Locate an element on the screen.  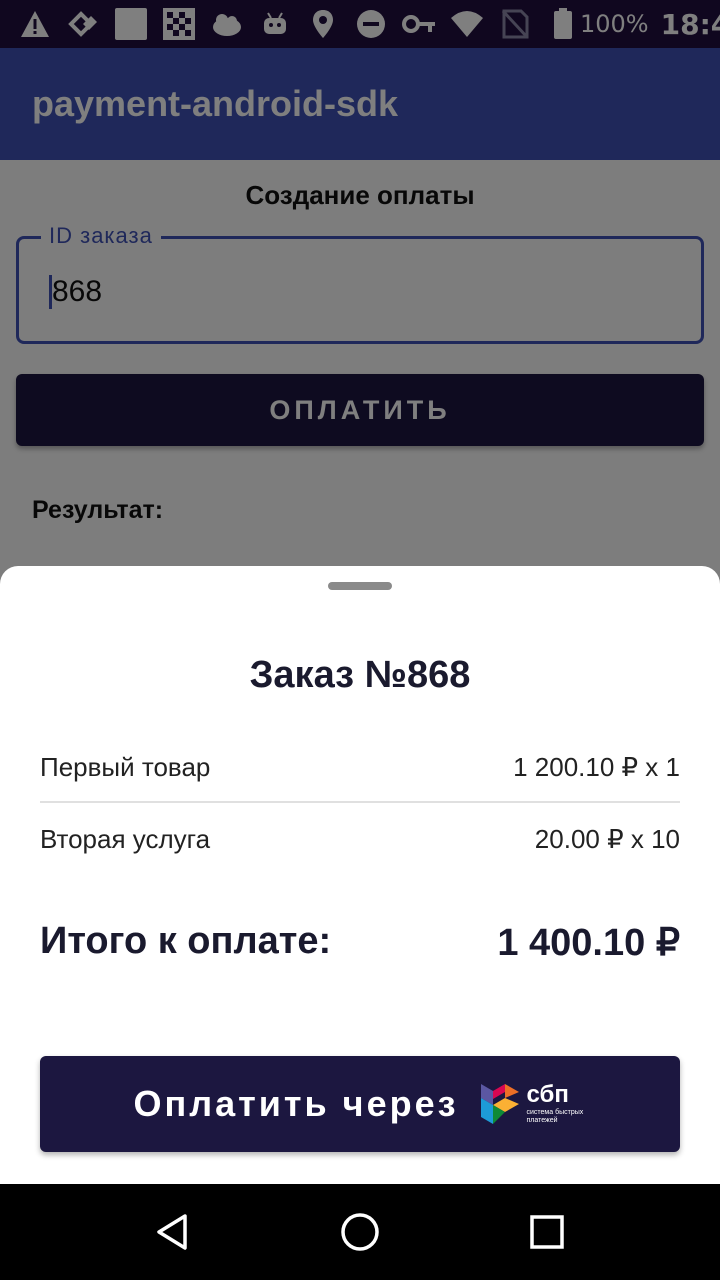
item-price: 1 200.10 ₽ x 1 is located at coordinates (596, 767).